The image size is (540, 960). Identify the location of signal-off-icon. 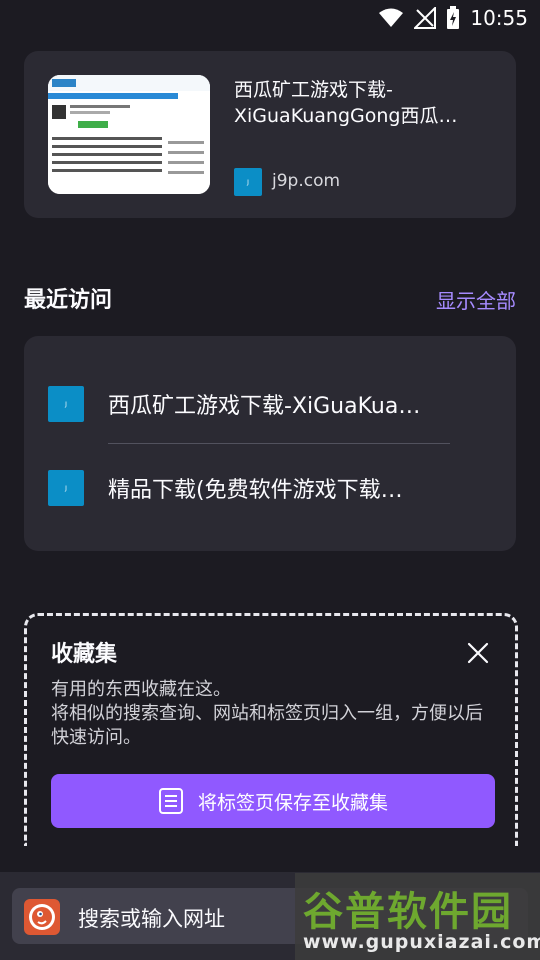
(425, 18).